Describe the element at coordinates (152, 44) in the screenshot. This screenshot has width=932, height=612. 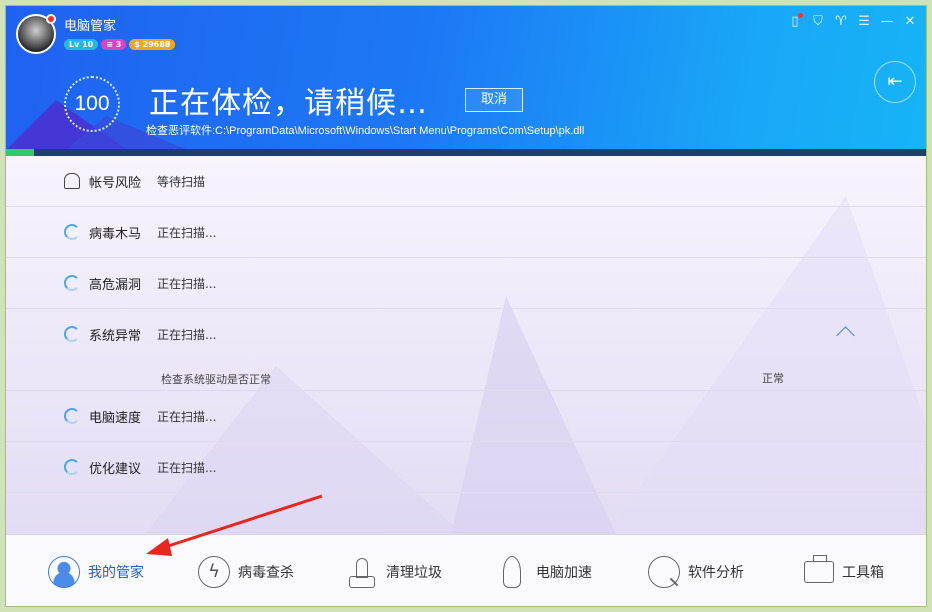
I see `coins-badge: $ 29688` at that location.